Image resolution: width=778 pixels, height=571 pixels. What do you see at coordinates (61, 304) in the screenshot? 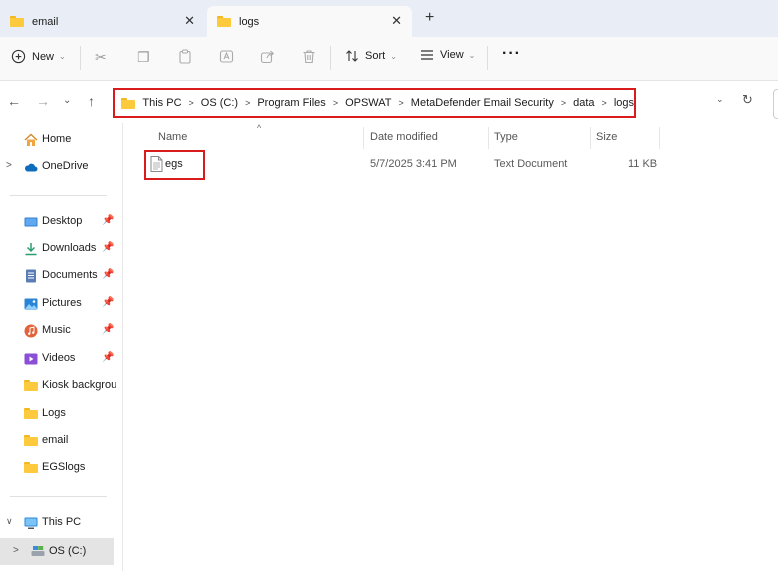
I see `sidebar-item-pictures: Pictures 📌` at bounding box center [61, 304].